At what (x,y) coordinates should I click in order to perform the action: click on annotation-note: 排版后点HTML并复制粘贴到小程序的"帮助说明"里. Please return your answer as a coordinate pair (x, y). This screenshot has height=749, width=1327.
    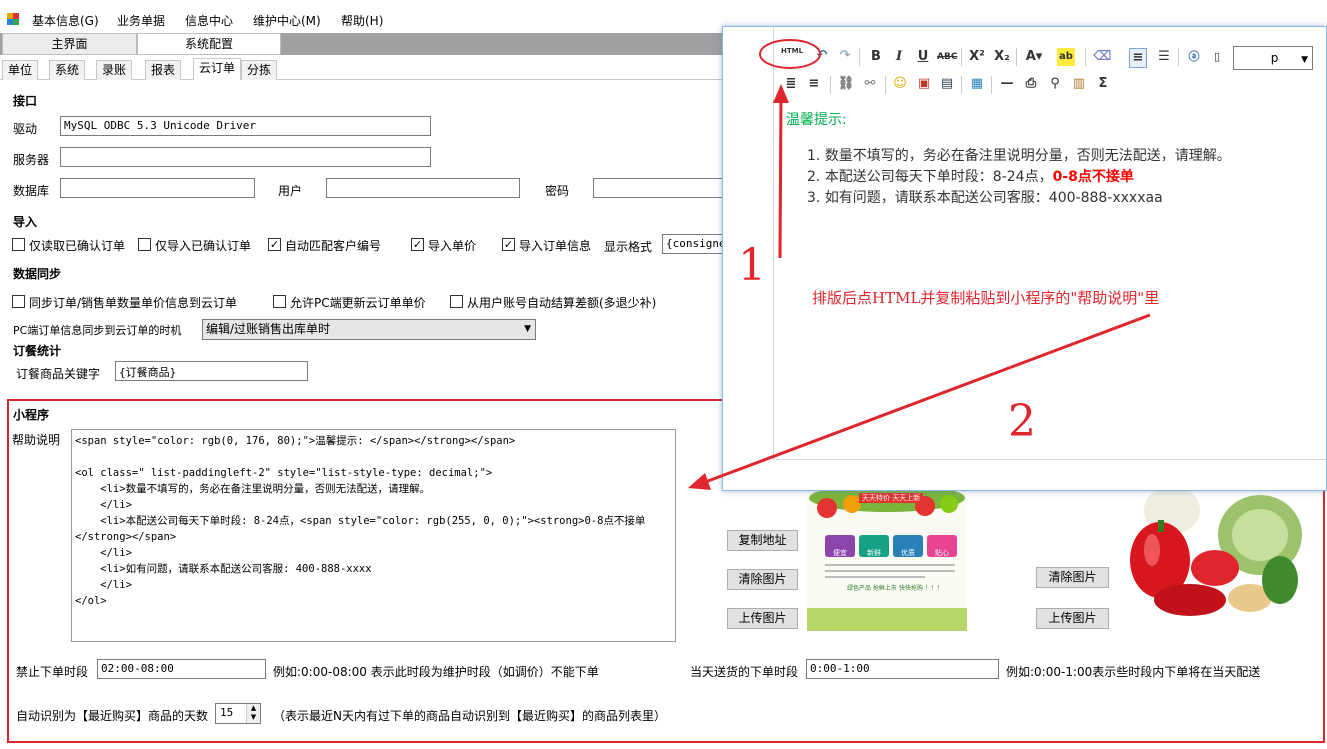
    Looking at the image, I should click on (986, 298).